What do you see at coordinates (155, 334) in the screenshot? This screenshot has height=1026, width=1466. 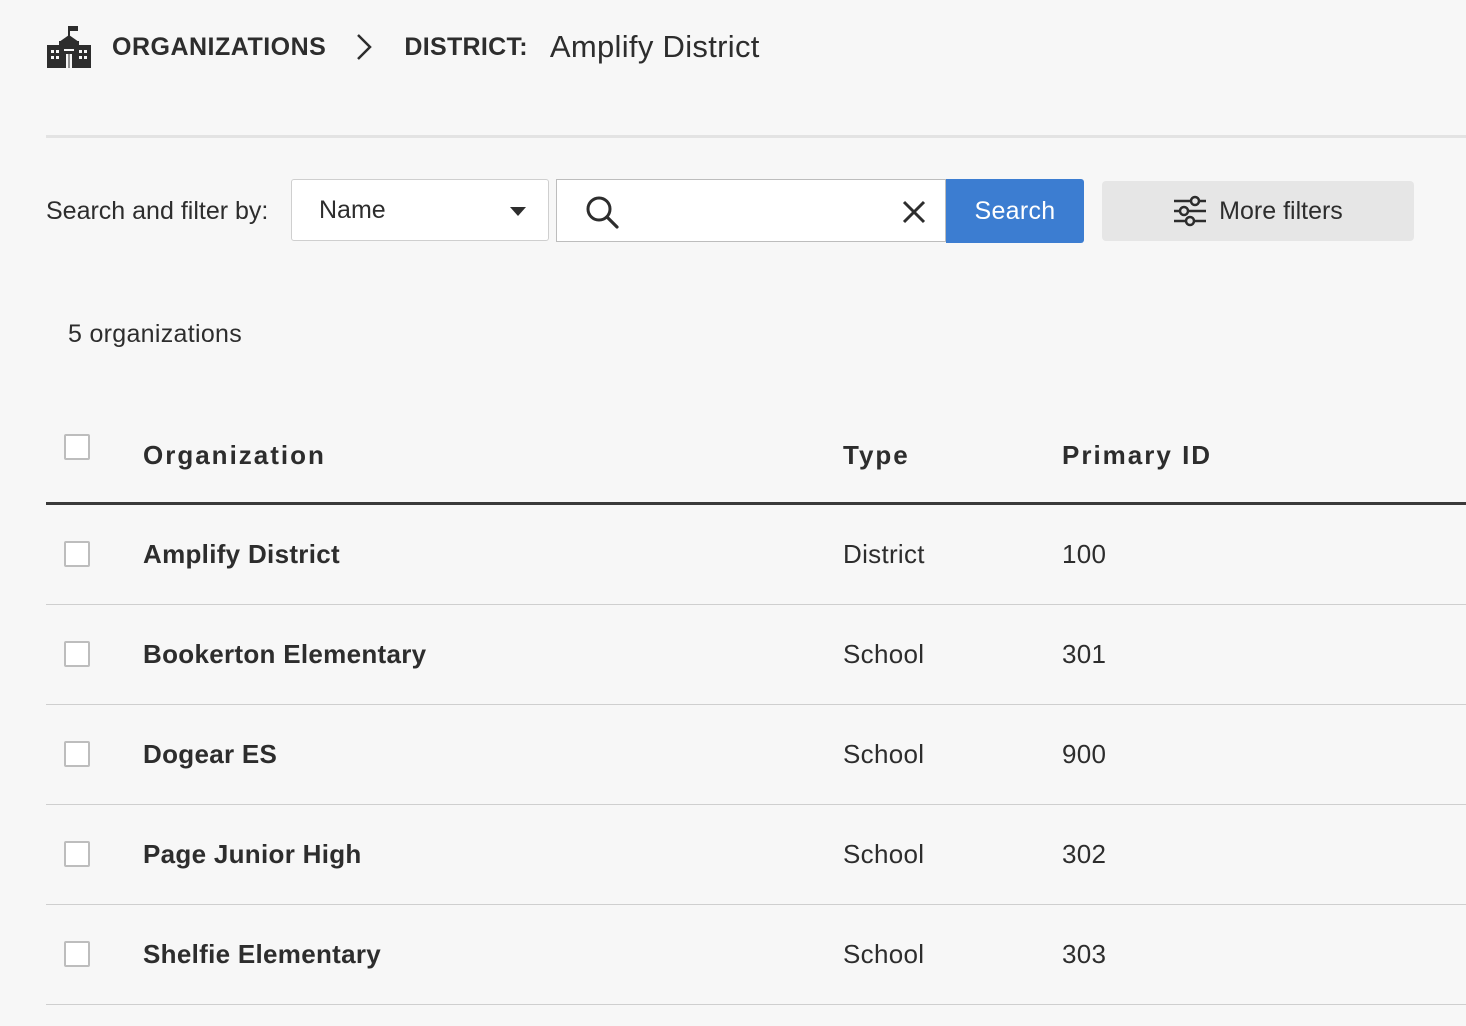 I see `organization-count: 5 organizations` at bounding box center [155, 334].